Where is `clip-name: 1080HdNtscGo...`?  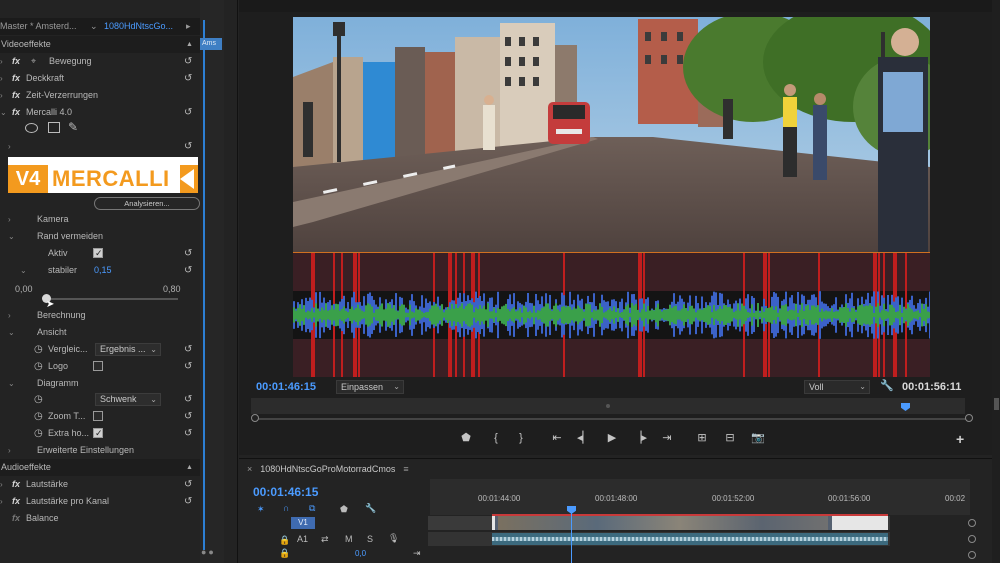 clip-name: 1080HdNtscGo... is located at coordinates (138, 26).